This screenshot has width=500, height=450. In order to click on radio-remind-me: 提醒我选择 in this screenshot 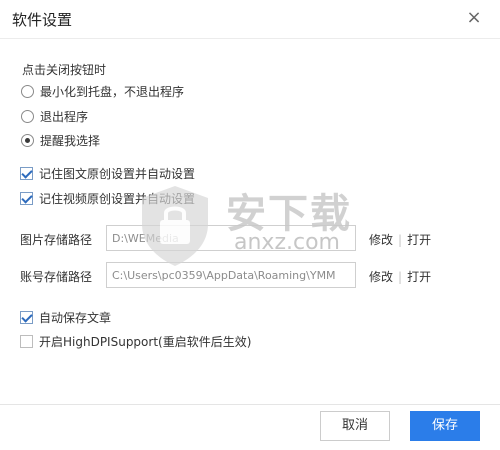, I will do `click(60, 140)`.